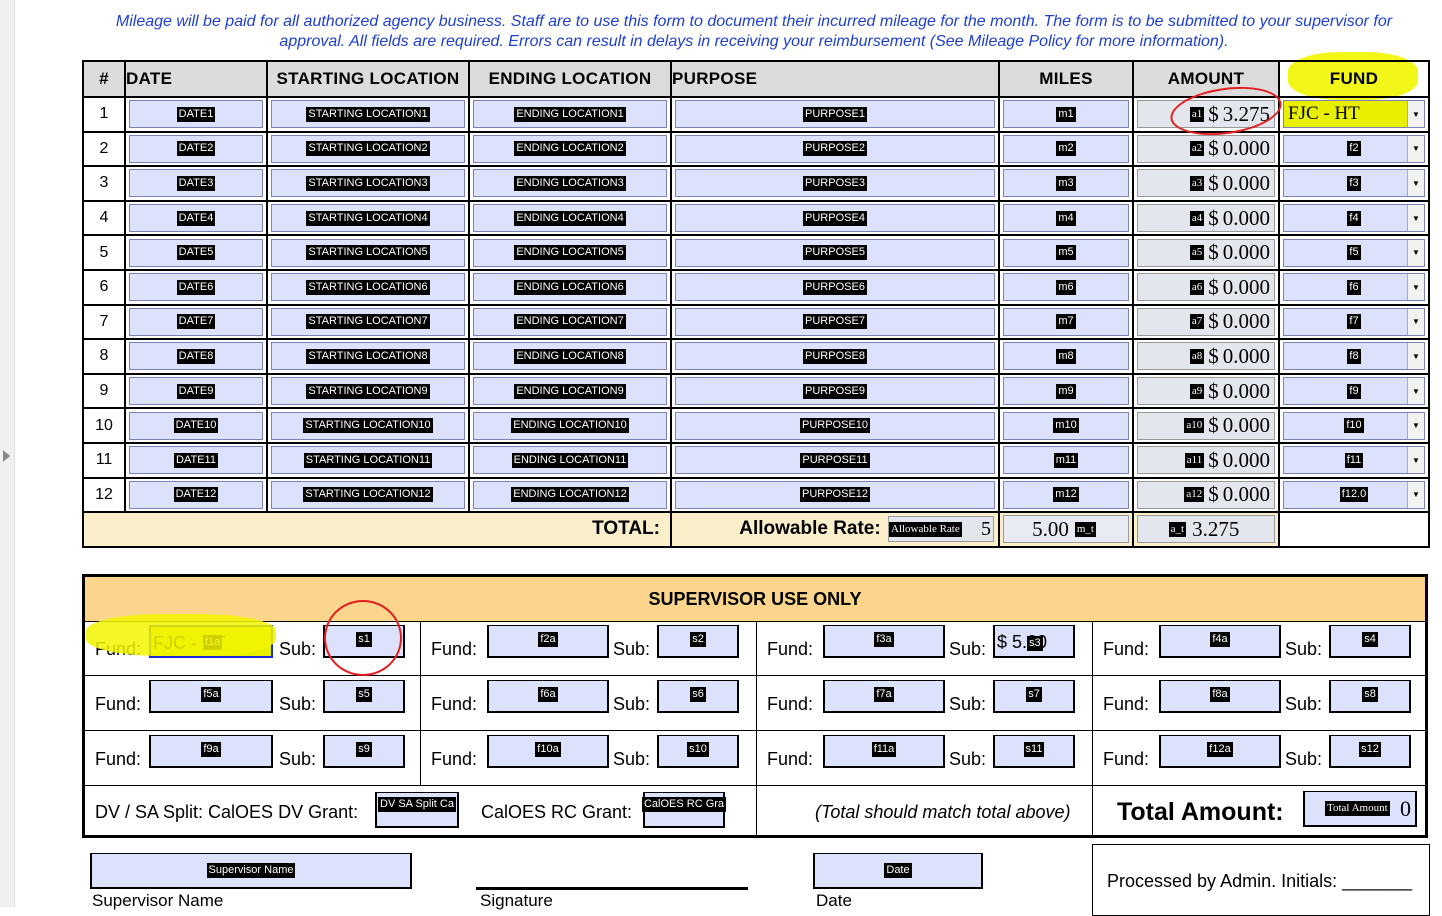 The width and height of the screenshot is (1442, 916). I want to click on amount-field: a11 $0.000, so click(1206, 460).